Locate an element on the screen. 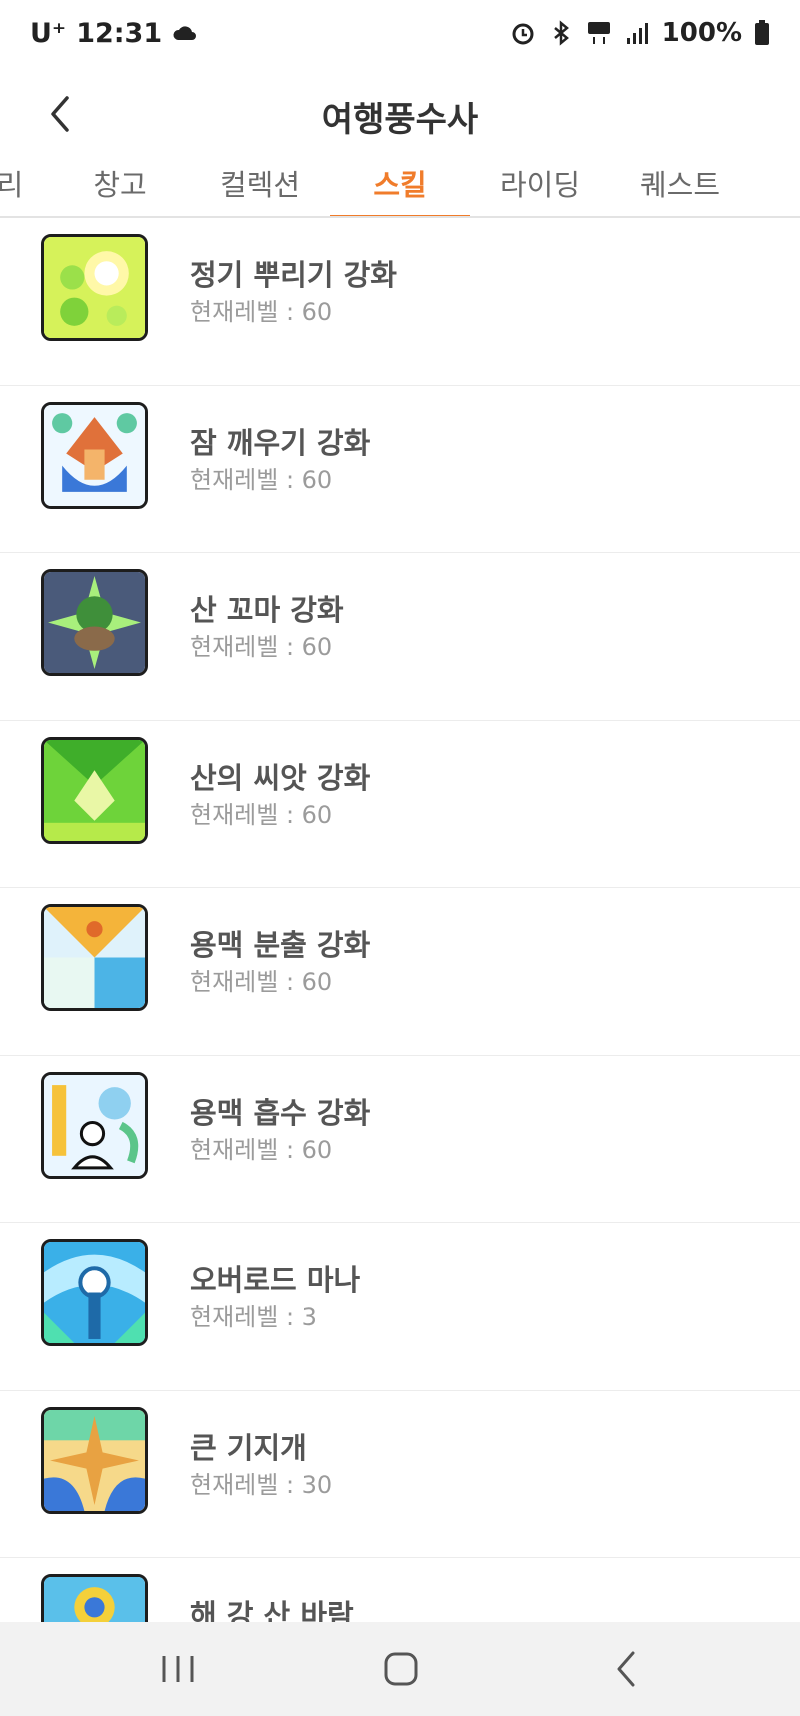  skill-name: 용맥 분출 강화 is located at coordinates (280, 945).